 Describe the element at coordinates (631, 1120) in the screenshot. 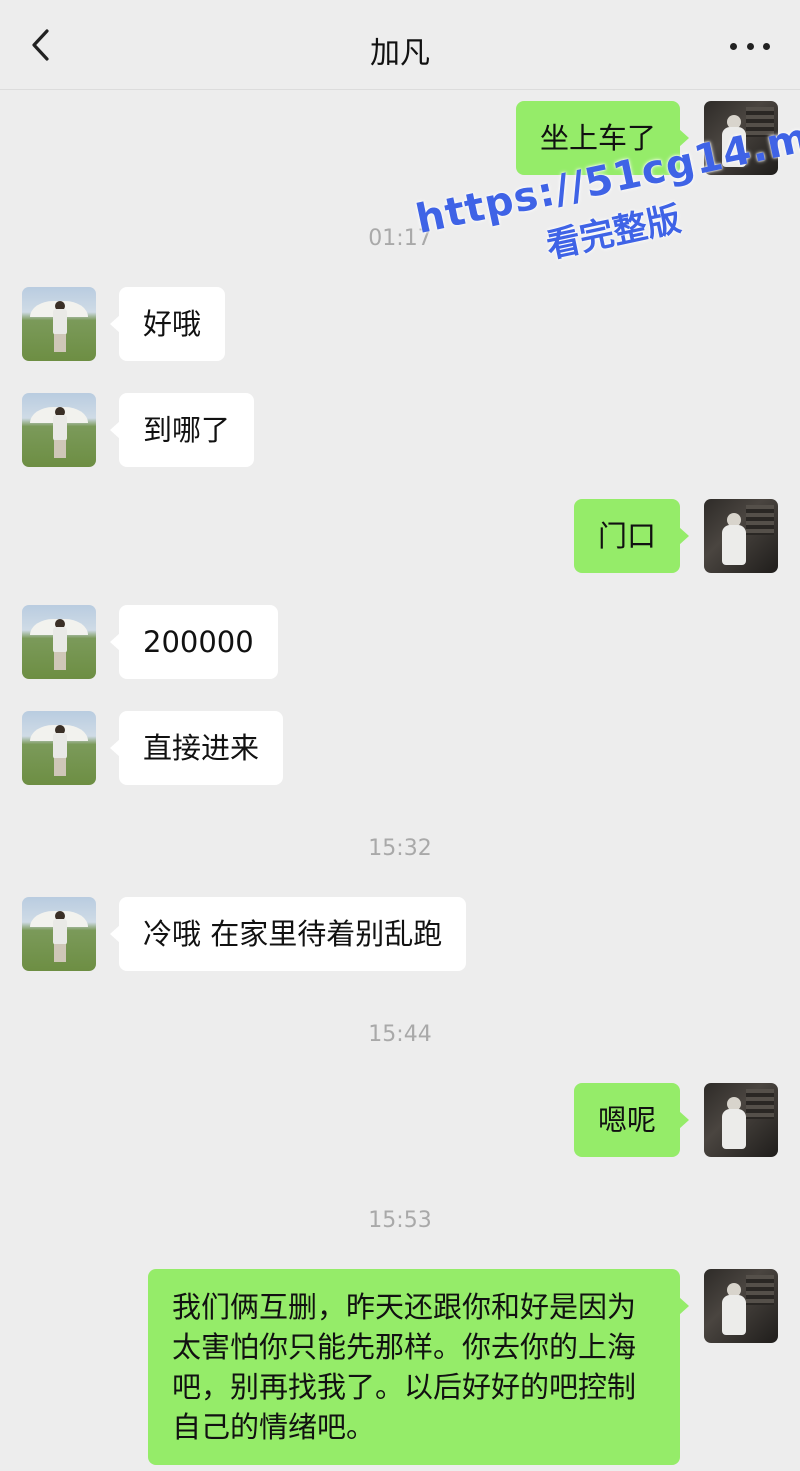

I see `message-bubble-sent: 嗯呢` at that location.